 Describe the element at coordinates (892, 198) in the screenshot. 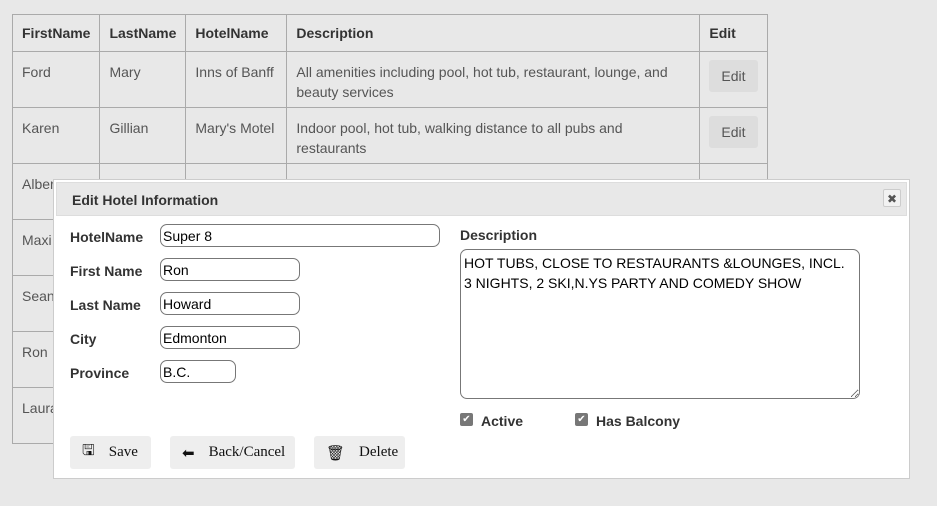

I see `close-icon: ✖` at that location.